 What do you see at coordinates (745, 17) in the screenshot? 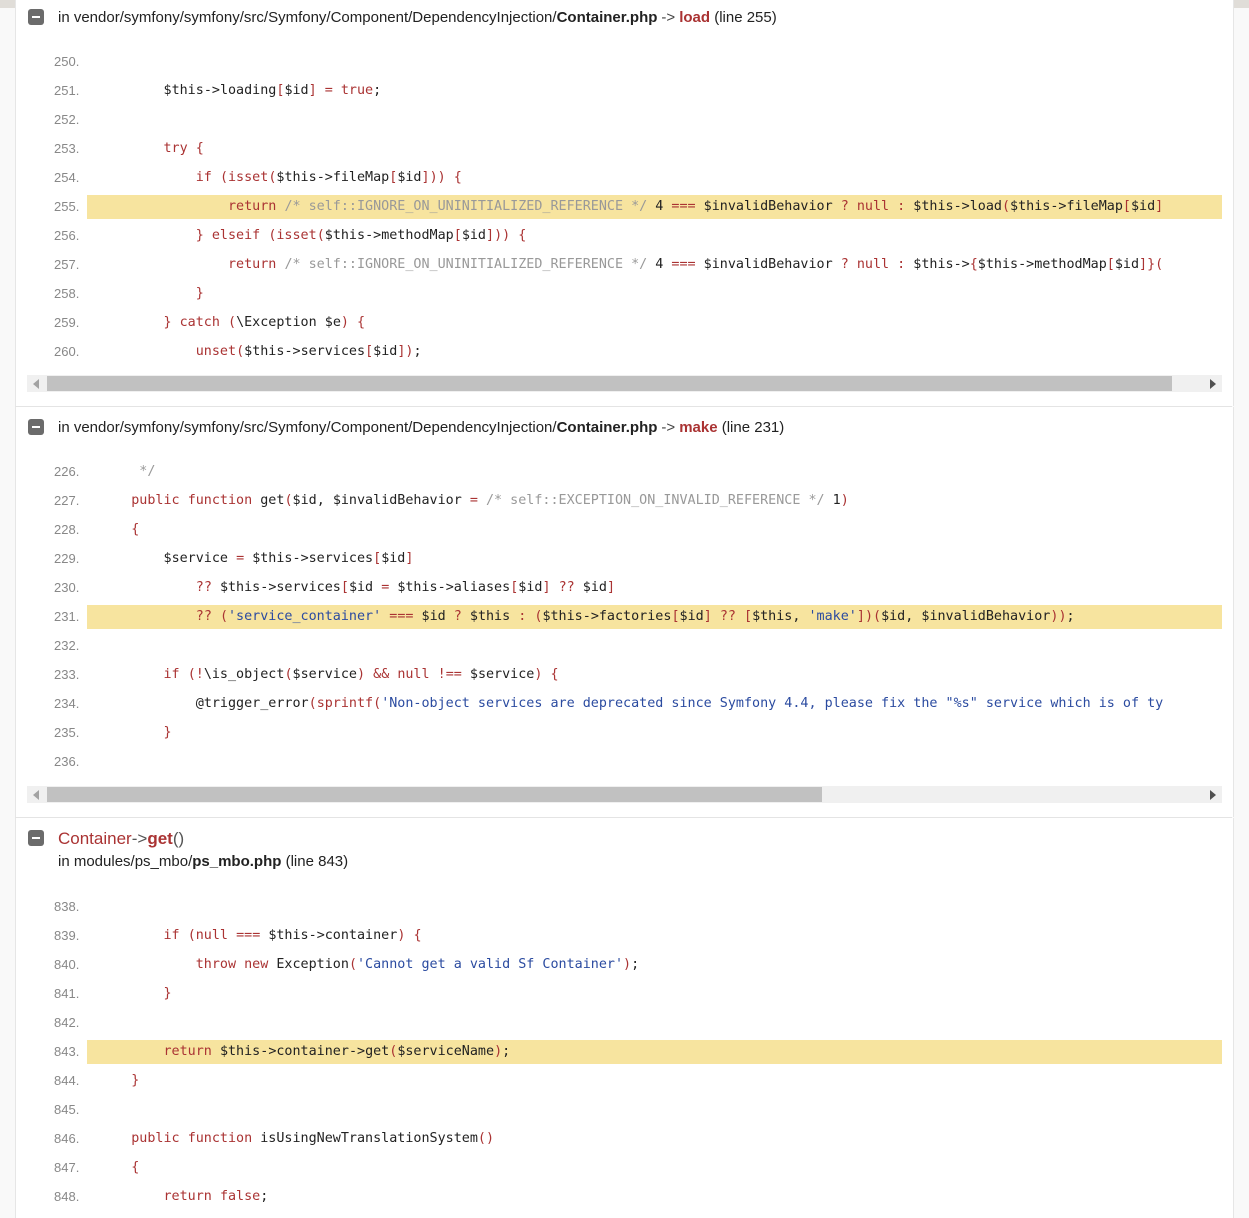
I see `line-info: (line 255)` at bounding box center [745, 17].